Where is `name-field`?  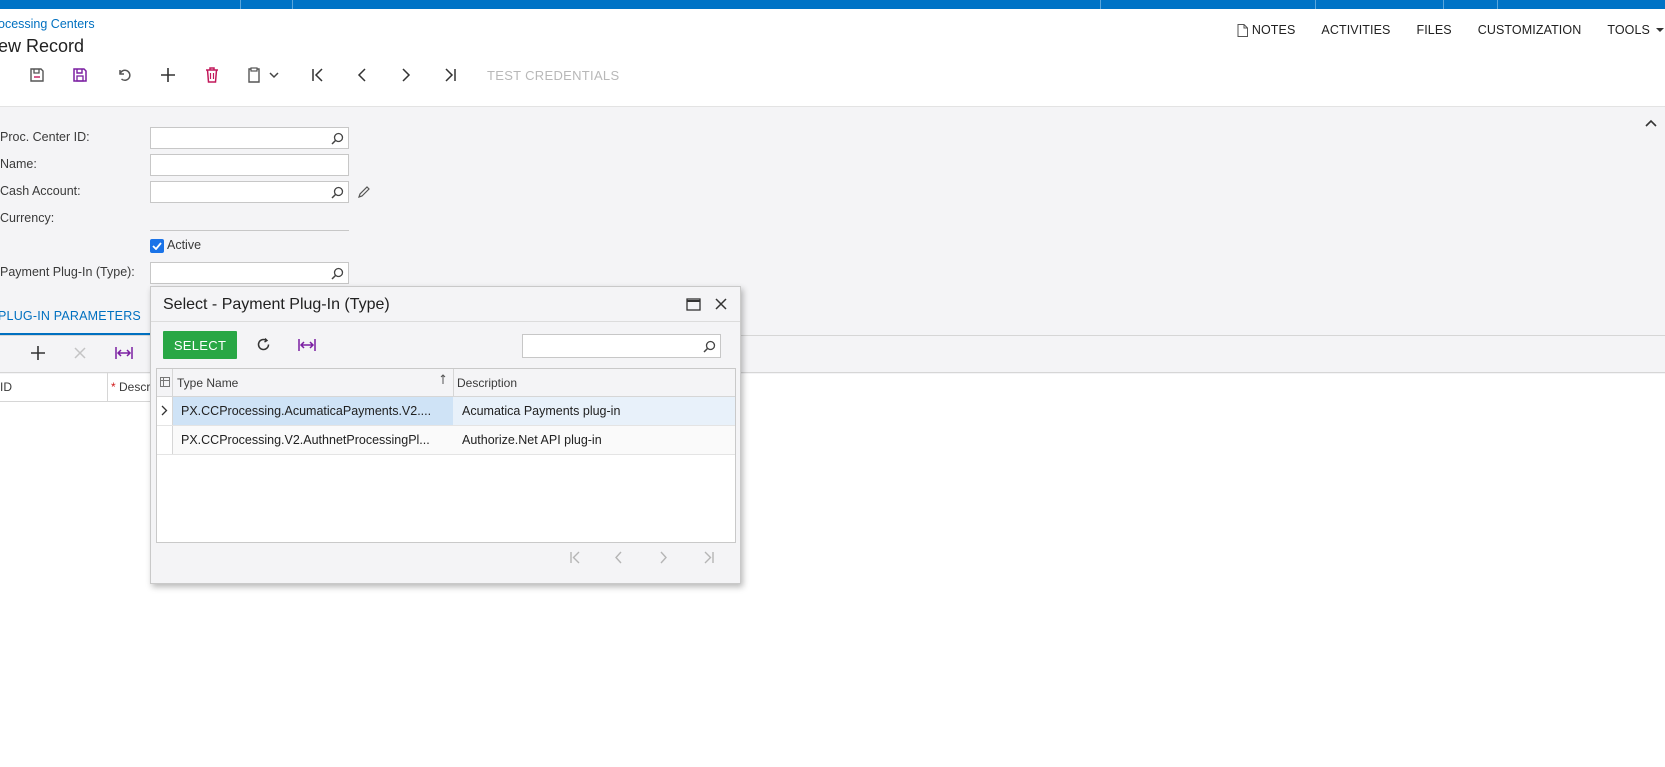
name-field is located at coordinates (249, 165).